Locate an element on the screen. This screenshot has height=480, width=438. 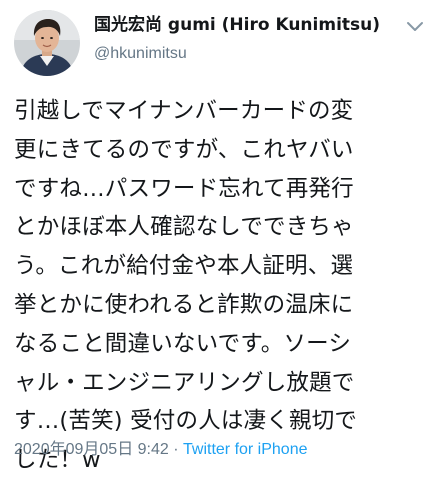
tweet-text-line: 挙とかに使われると詐欺の温床に is located at coordinates (184, 304).